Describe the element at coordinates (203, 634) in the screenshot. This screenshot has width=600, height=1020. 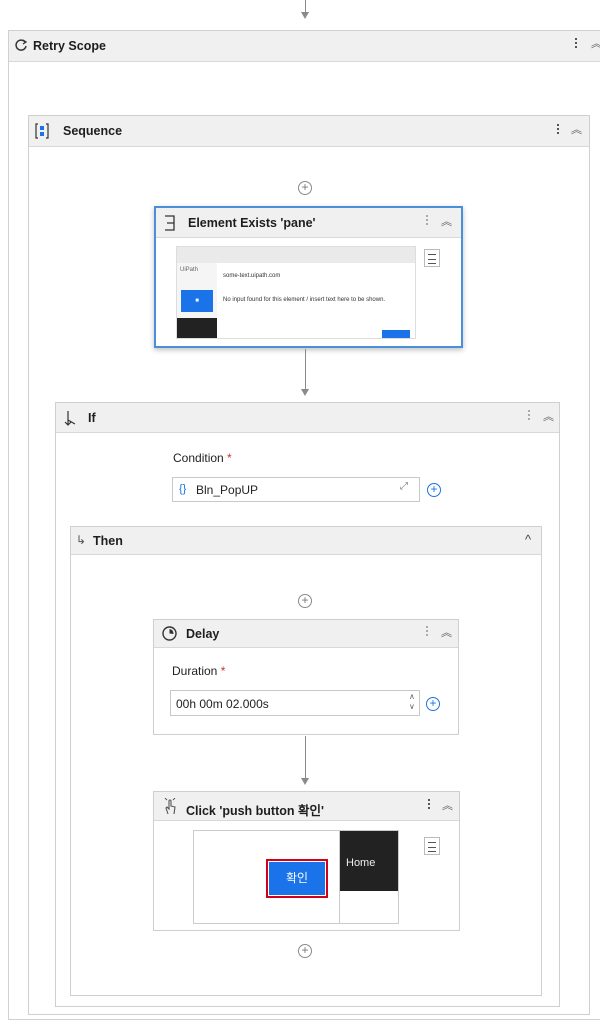
I see `delay-title: Delay` at that location.